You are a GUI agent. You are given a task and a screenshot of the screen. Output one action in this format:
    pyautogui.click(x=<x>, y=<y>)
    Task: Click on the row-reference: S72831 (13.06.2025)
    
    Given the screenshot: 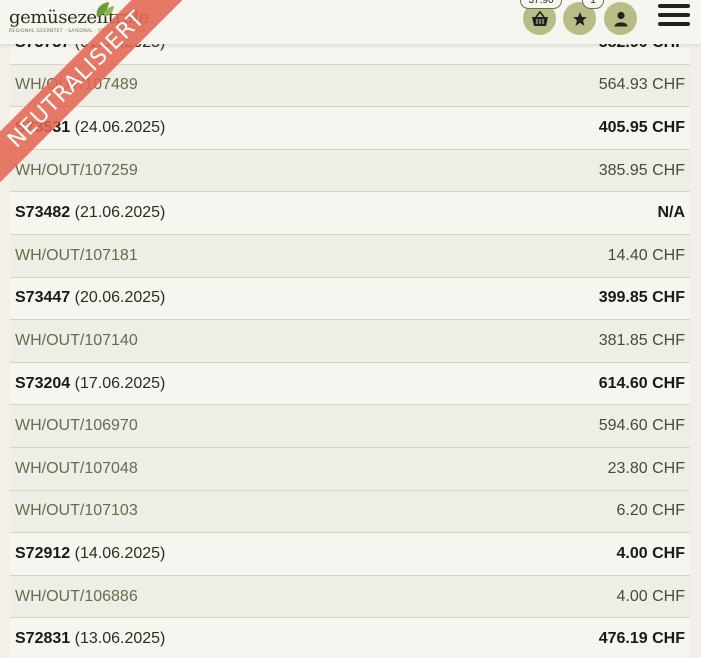 What is the action you would take?
    pyautogui.click(x=90, y=639)
    